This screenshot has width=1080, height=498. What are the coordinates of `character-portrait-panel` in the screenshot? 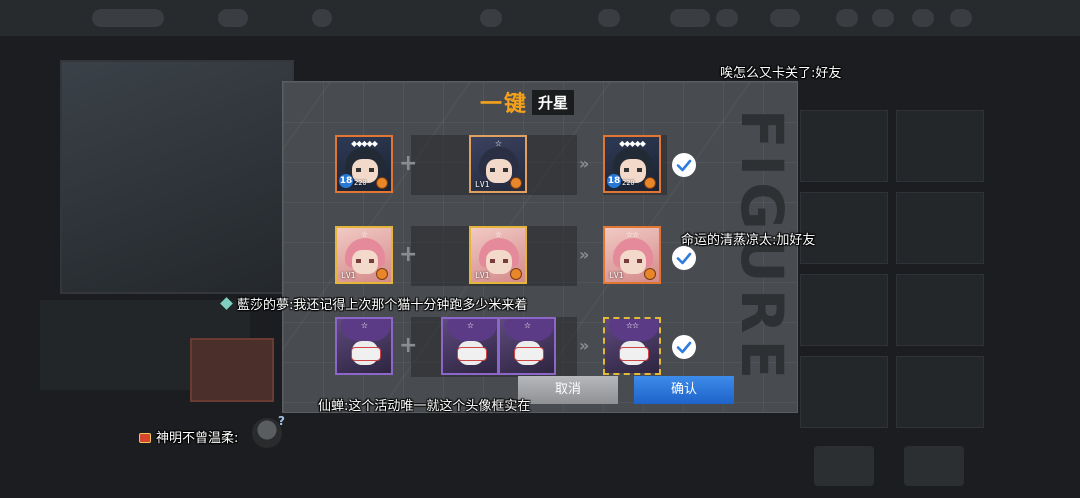 It's located at (177, 177).